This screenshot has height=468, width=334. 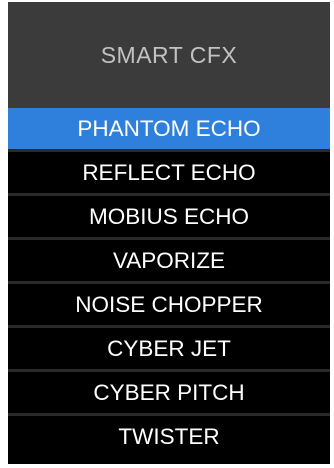 I want to click on effect-item-cyber-pitch: CYBER PITCH, so click(x=169, y=391).